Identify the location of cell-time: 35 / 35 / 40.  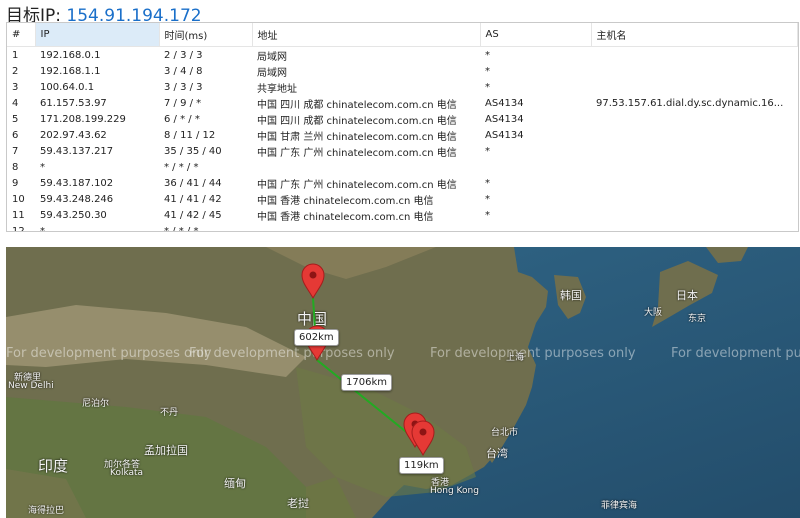
(193, 151).